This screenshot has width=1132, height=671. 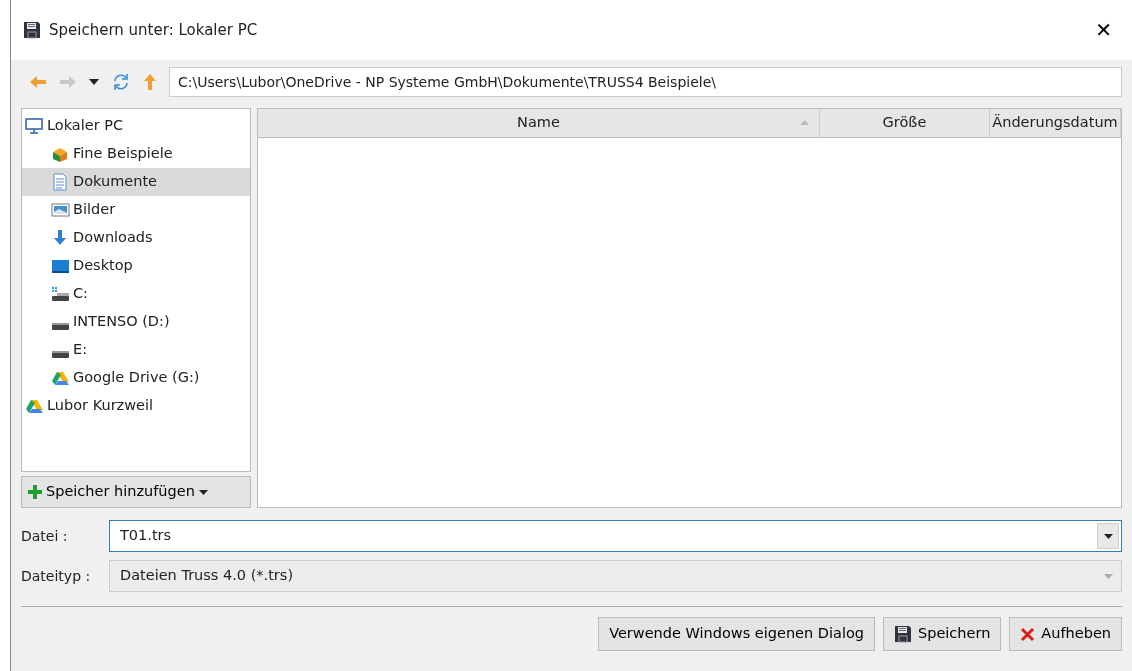 I want to click on computer-icon, so click(x=34, y=126).